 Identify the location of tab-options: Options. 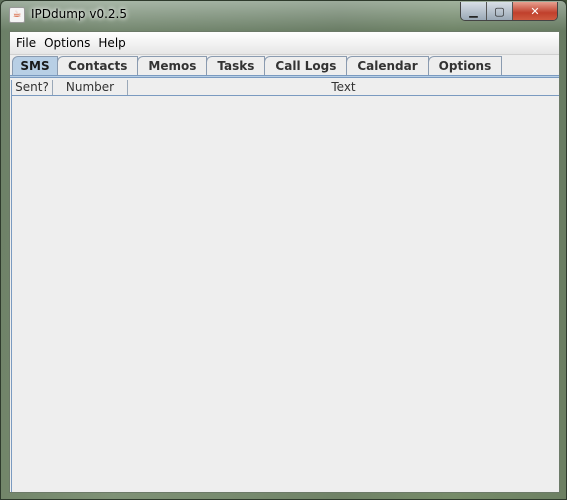
(465, 65).